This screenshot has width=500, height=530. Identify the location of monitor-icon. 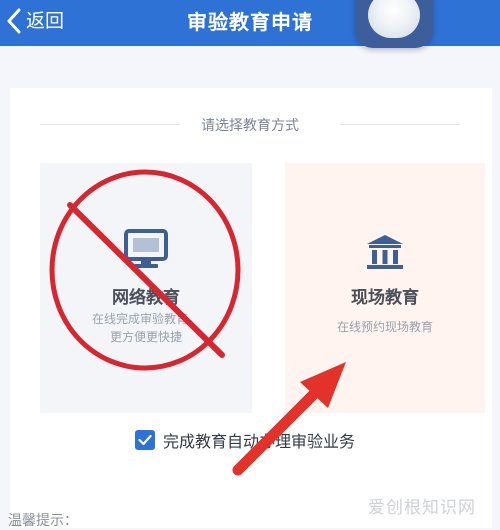
(146, 248).